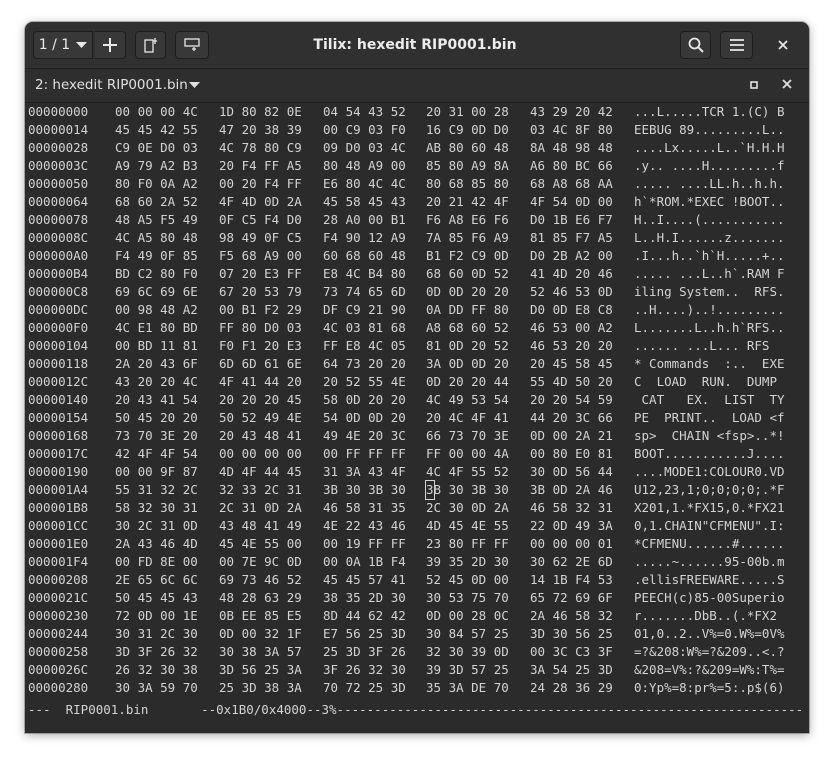 The image size is (834, 761). Describe the element at coordinates (467, 382) in the screenshot. I see `hex-byte-group: 0D 20 20 44` at that location.